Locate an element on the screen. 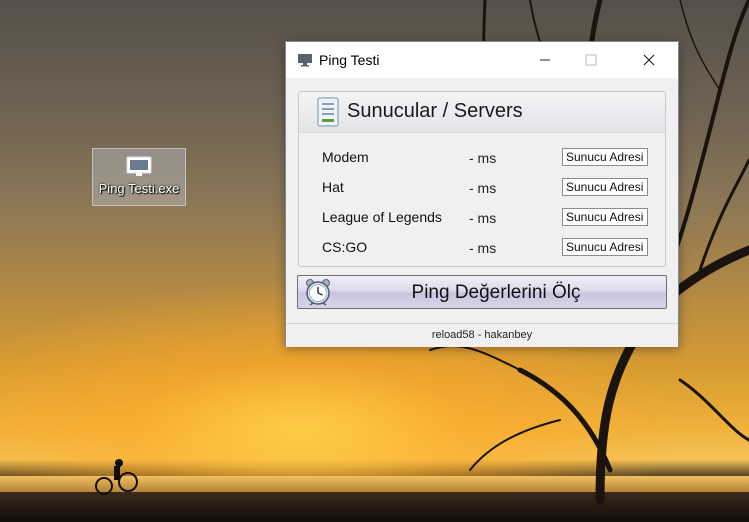 The height and width of the screenshot is (522, 749). servers-heading: Sunucular / Servers is located at coordinates (435, 111).